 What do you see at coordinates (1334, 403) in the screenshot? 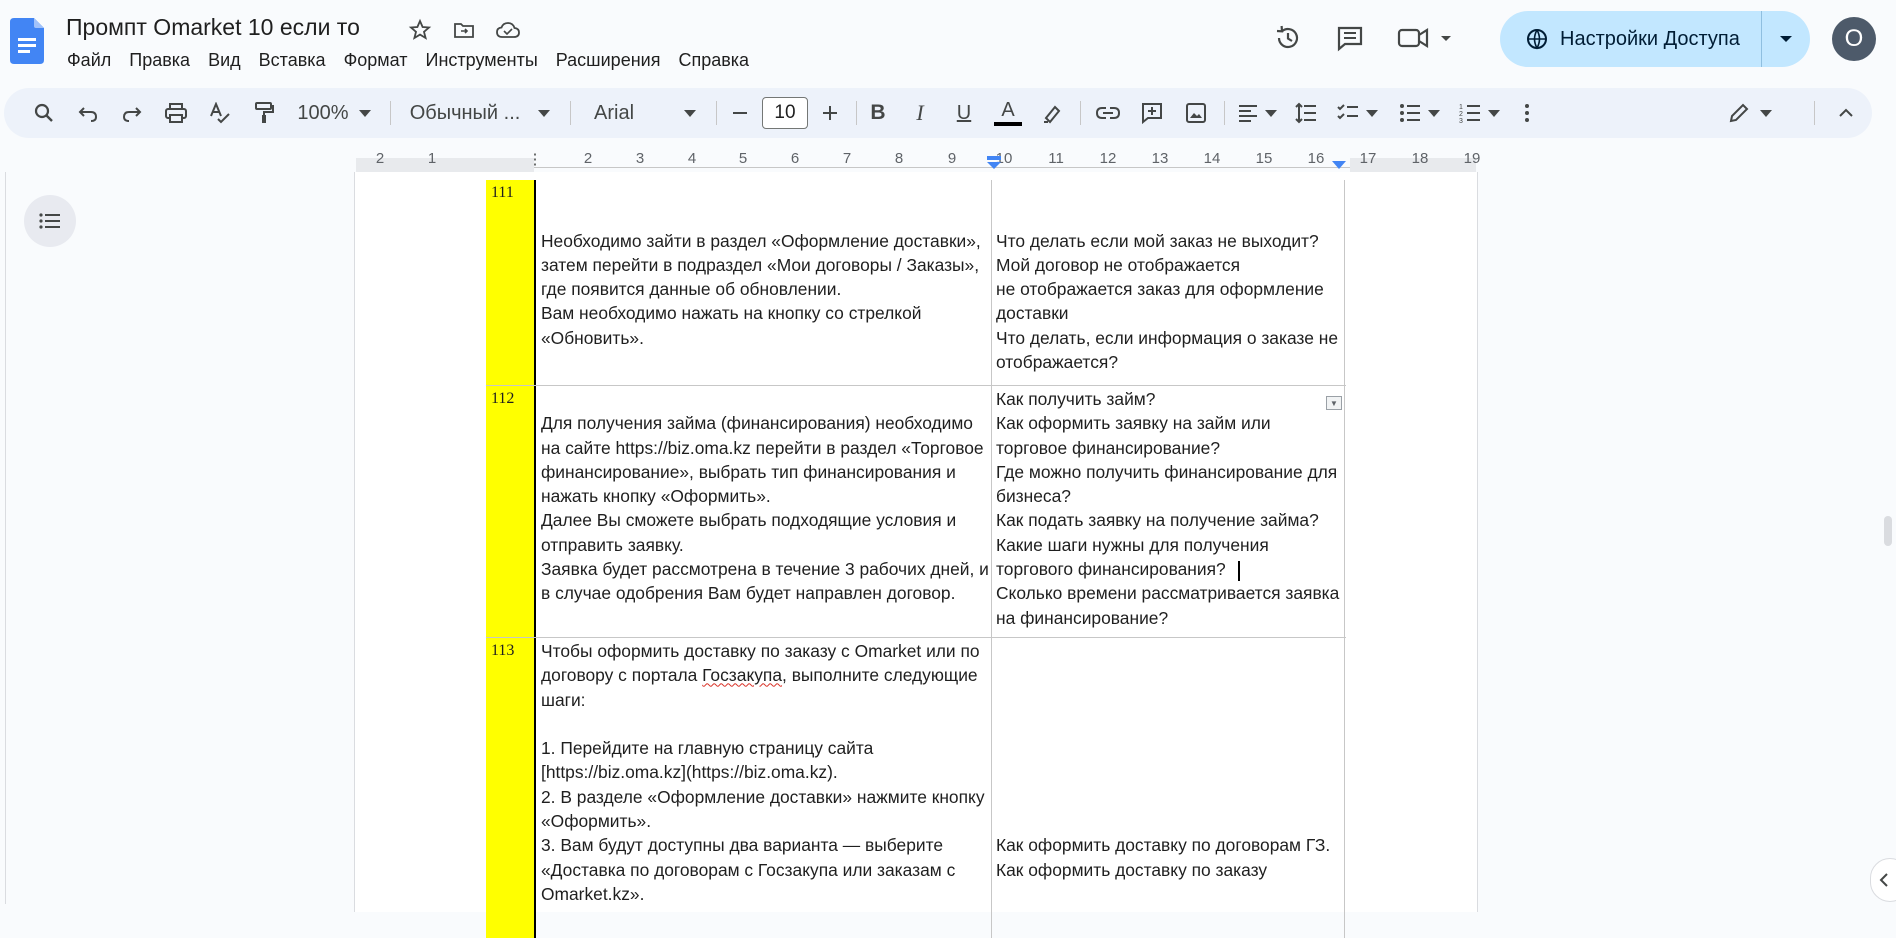
I see `cell-dropdown-icon: ▼` at bounding box center [1334, 403].